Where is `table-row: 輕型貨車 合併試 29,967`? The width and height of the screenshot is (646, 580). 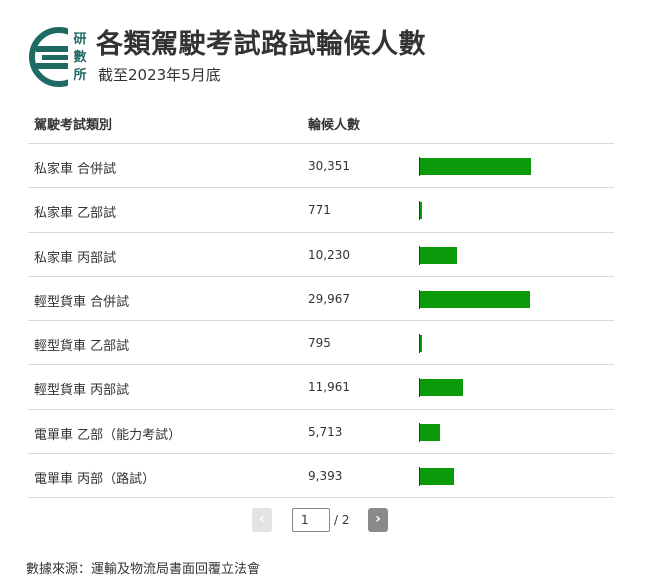 table-row: 輕型貨車 合併試 29,967 is located at coordinates (321, 299).